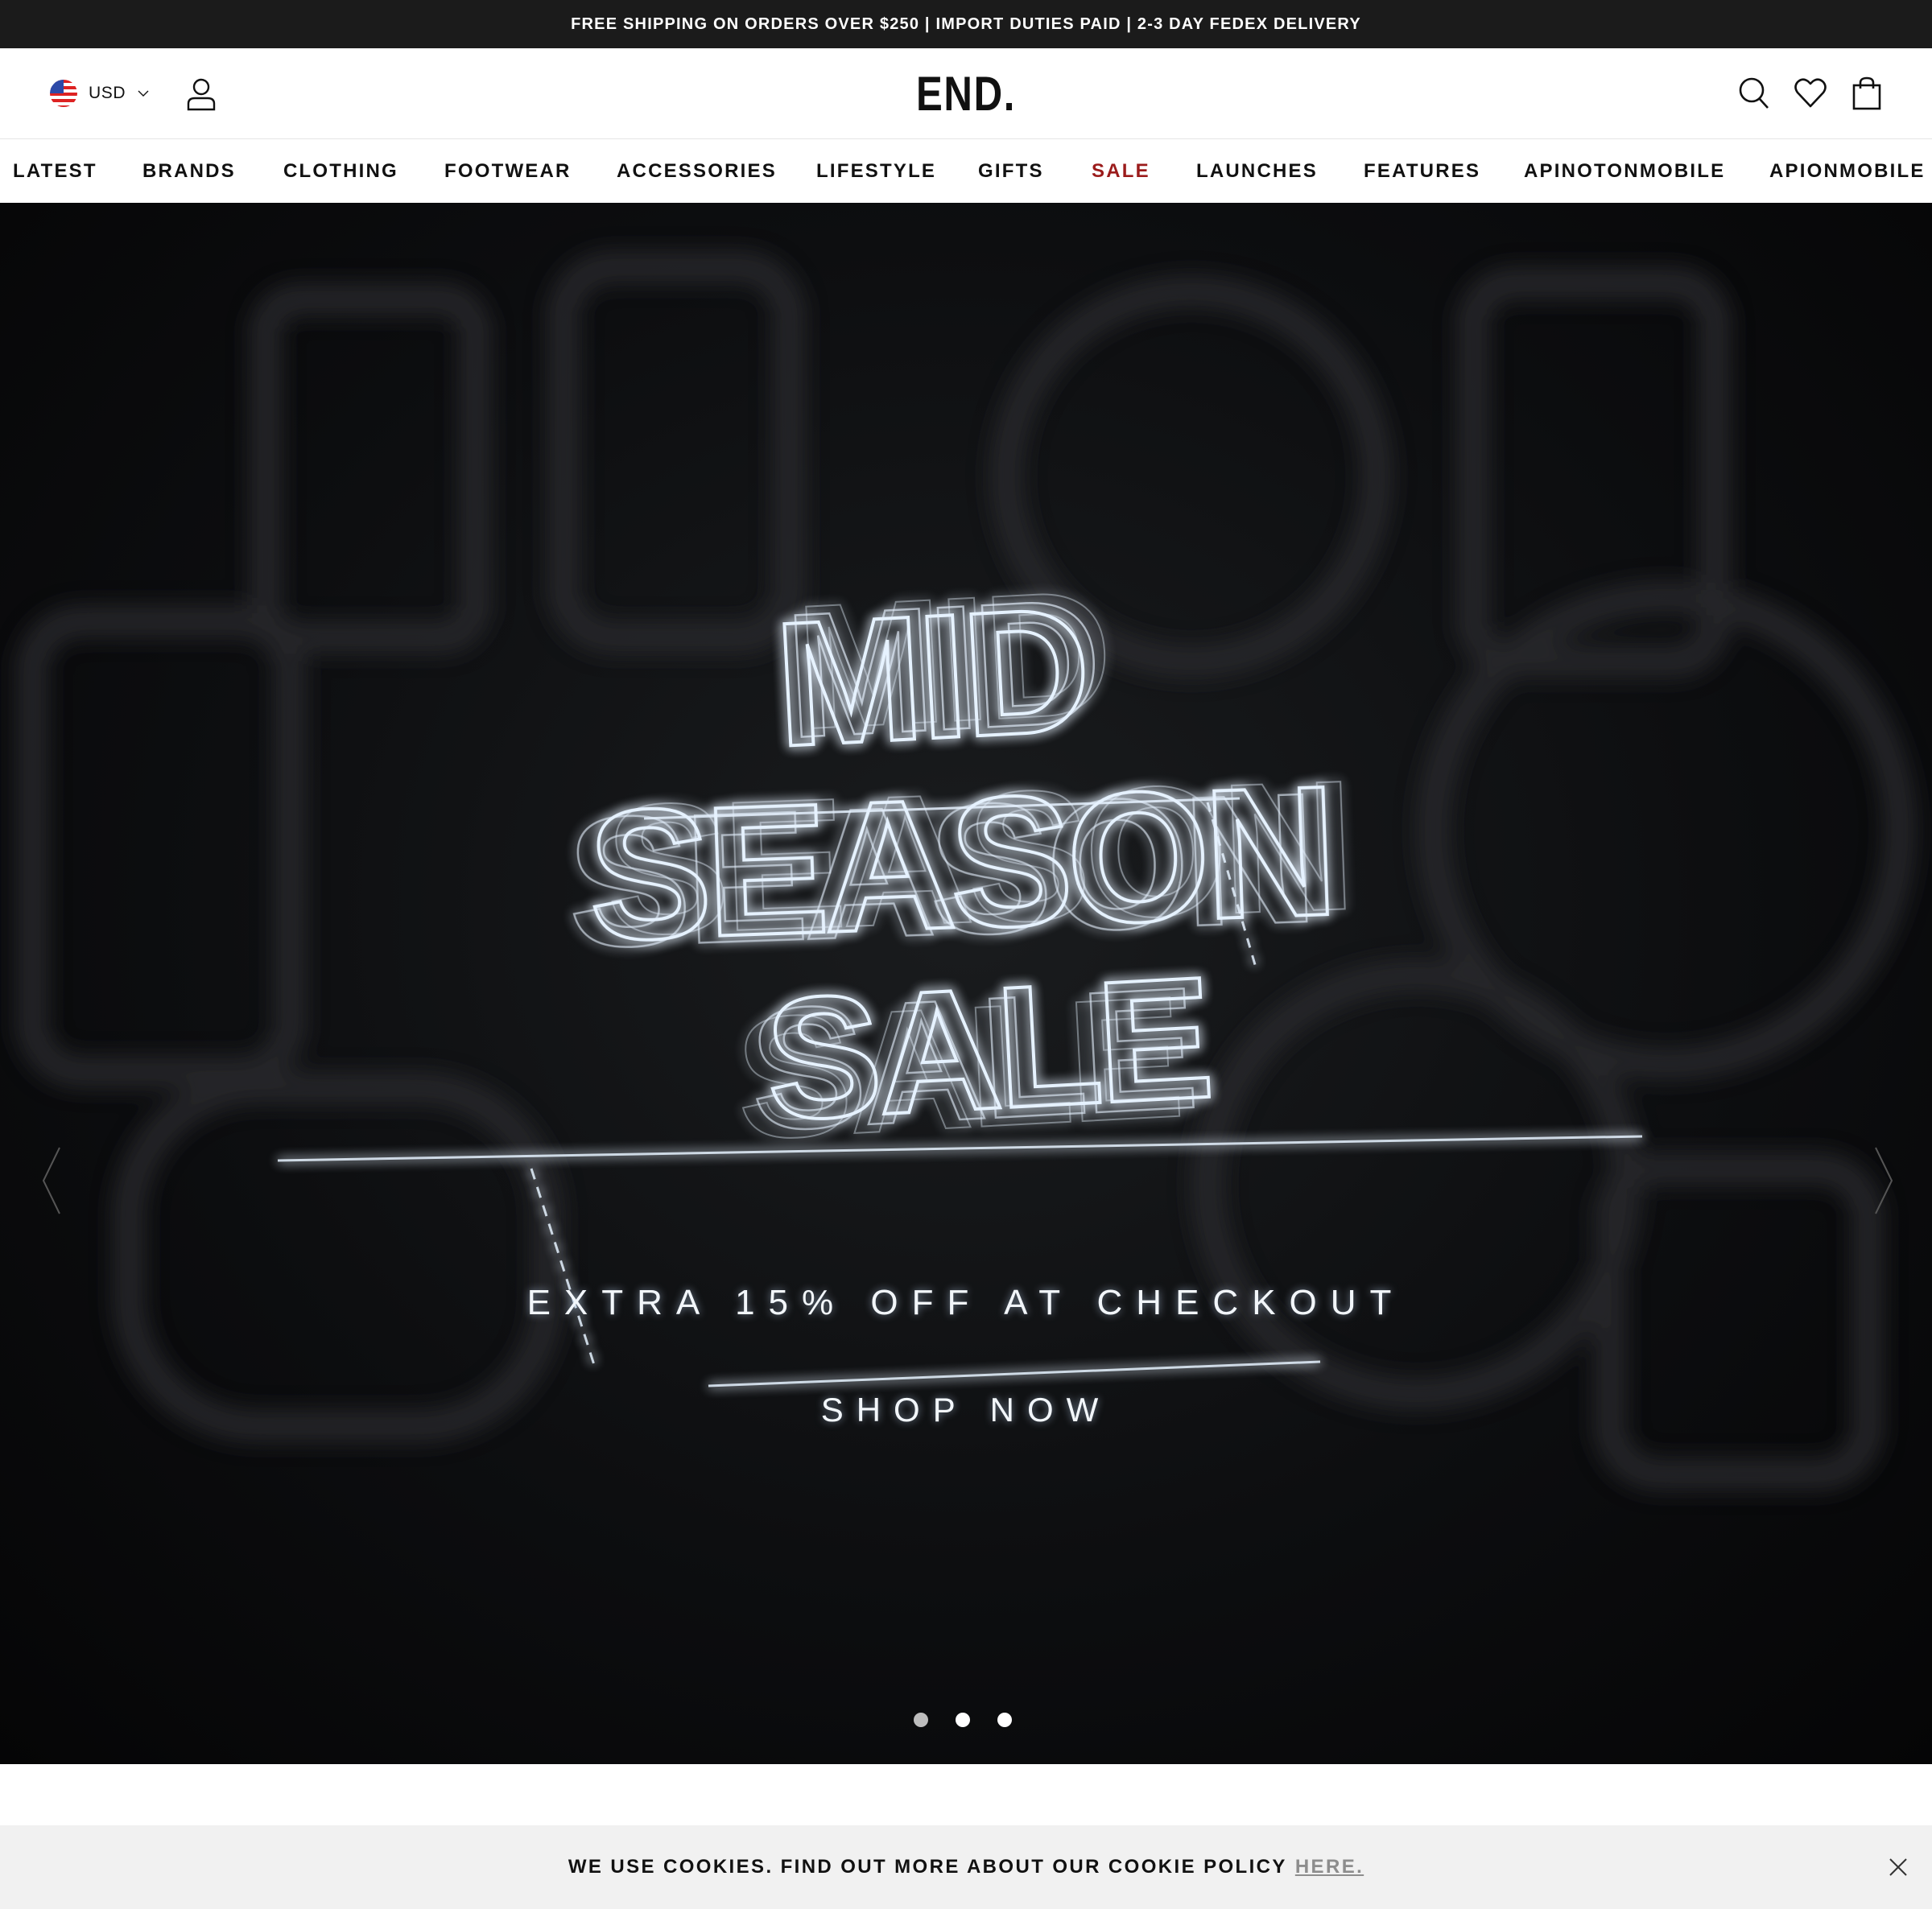 The image size is (1932, 1909). I want to click on nav-item-sale: SALE, so click(1121, 171).